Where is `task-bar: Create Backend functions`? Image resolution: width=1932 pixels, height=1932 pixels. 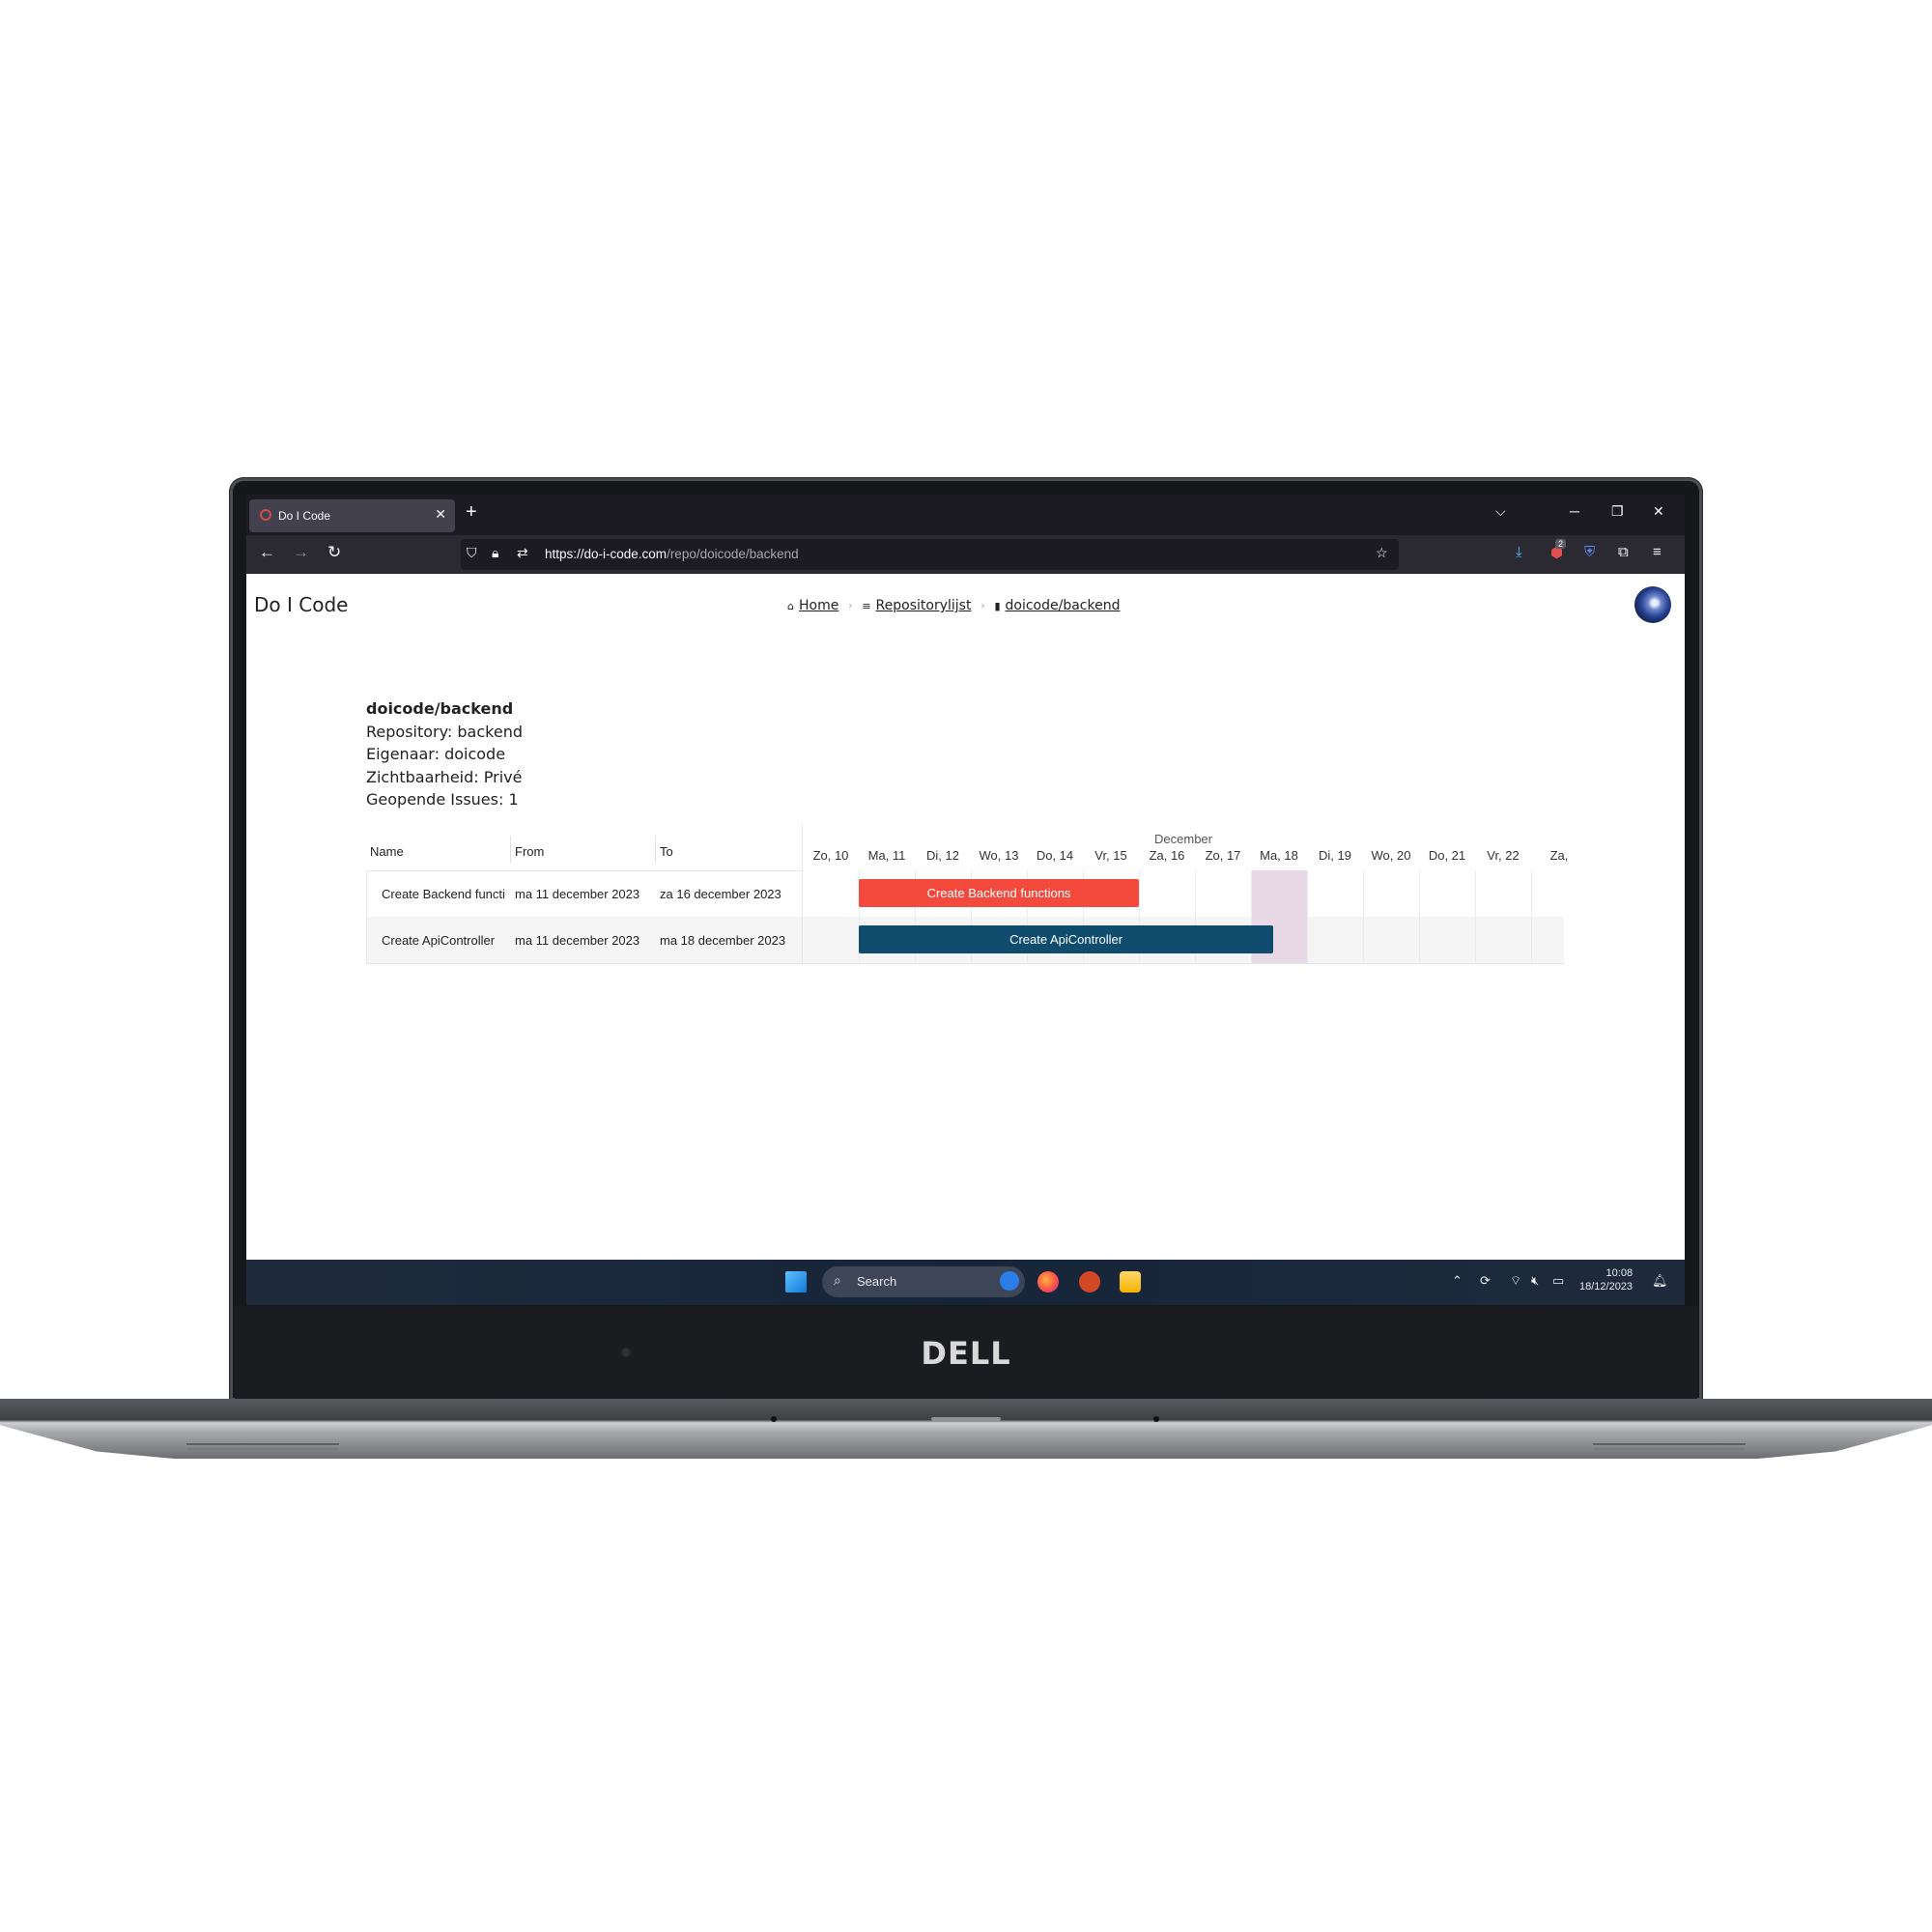
task-bar: Create Backend functions is located at coordinates (999, 893).